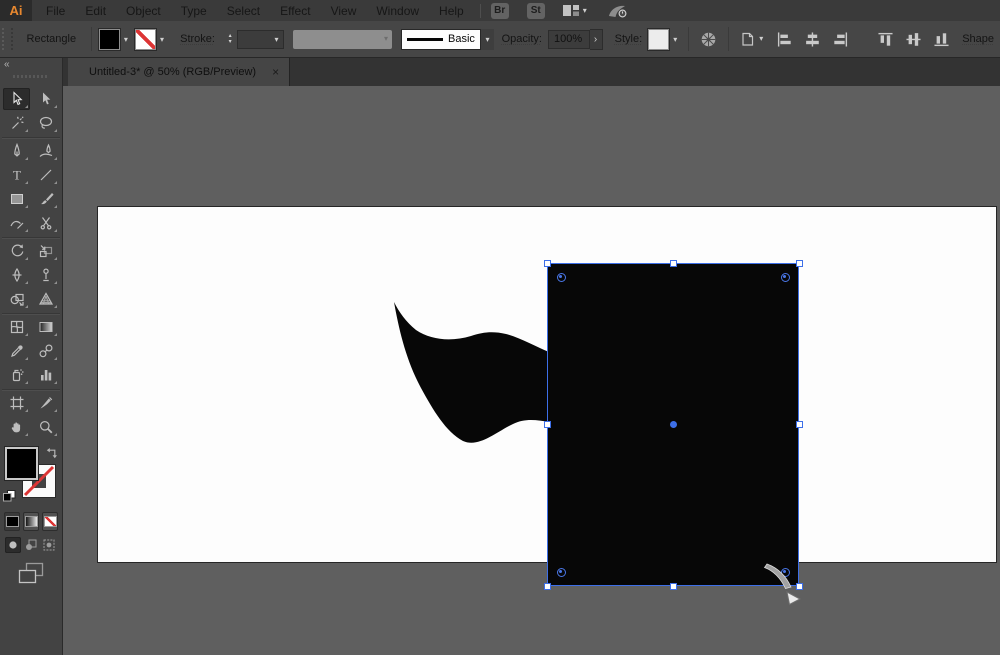  I want to click on mesh-tool-icon, so click(16, 327).